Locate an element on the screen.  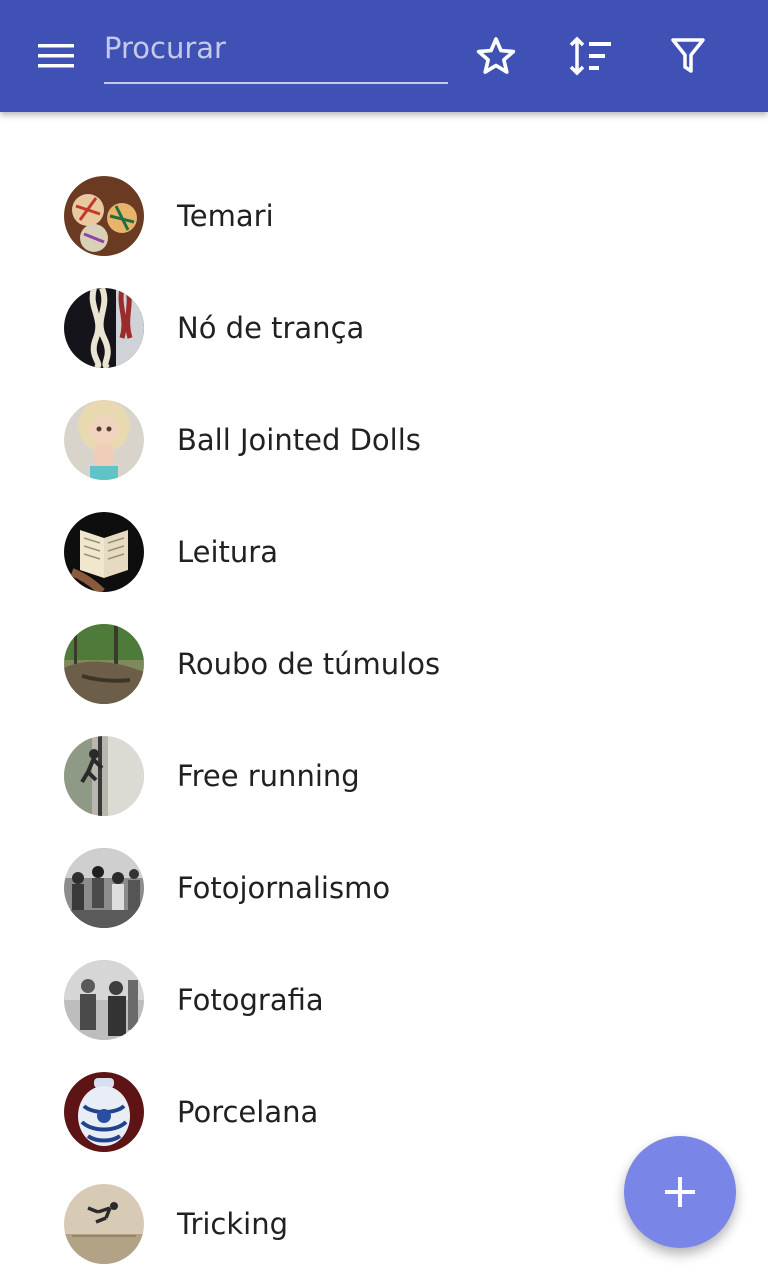
list-item: Fotografia is located at coordinates (384, 1000).